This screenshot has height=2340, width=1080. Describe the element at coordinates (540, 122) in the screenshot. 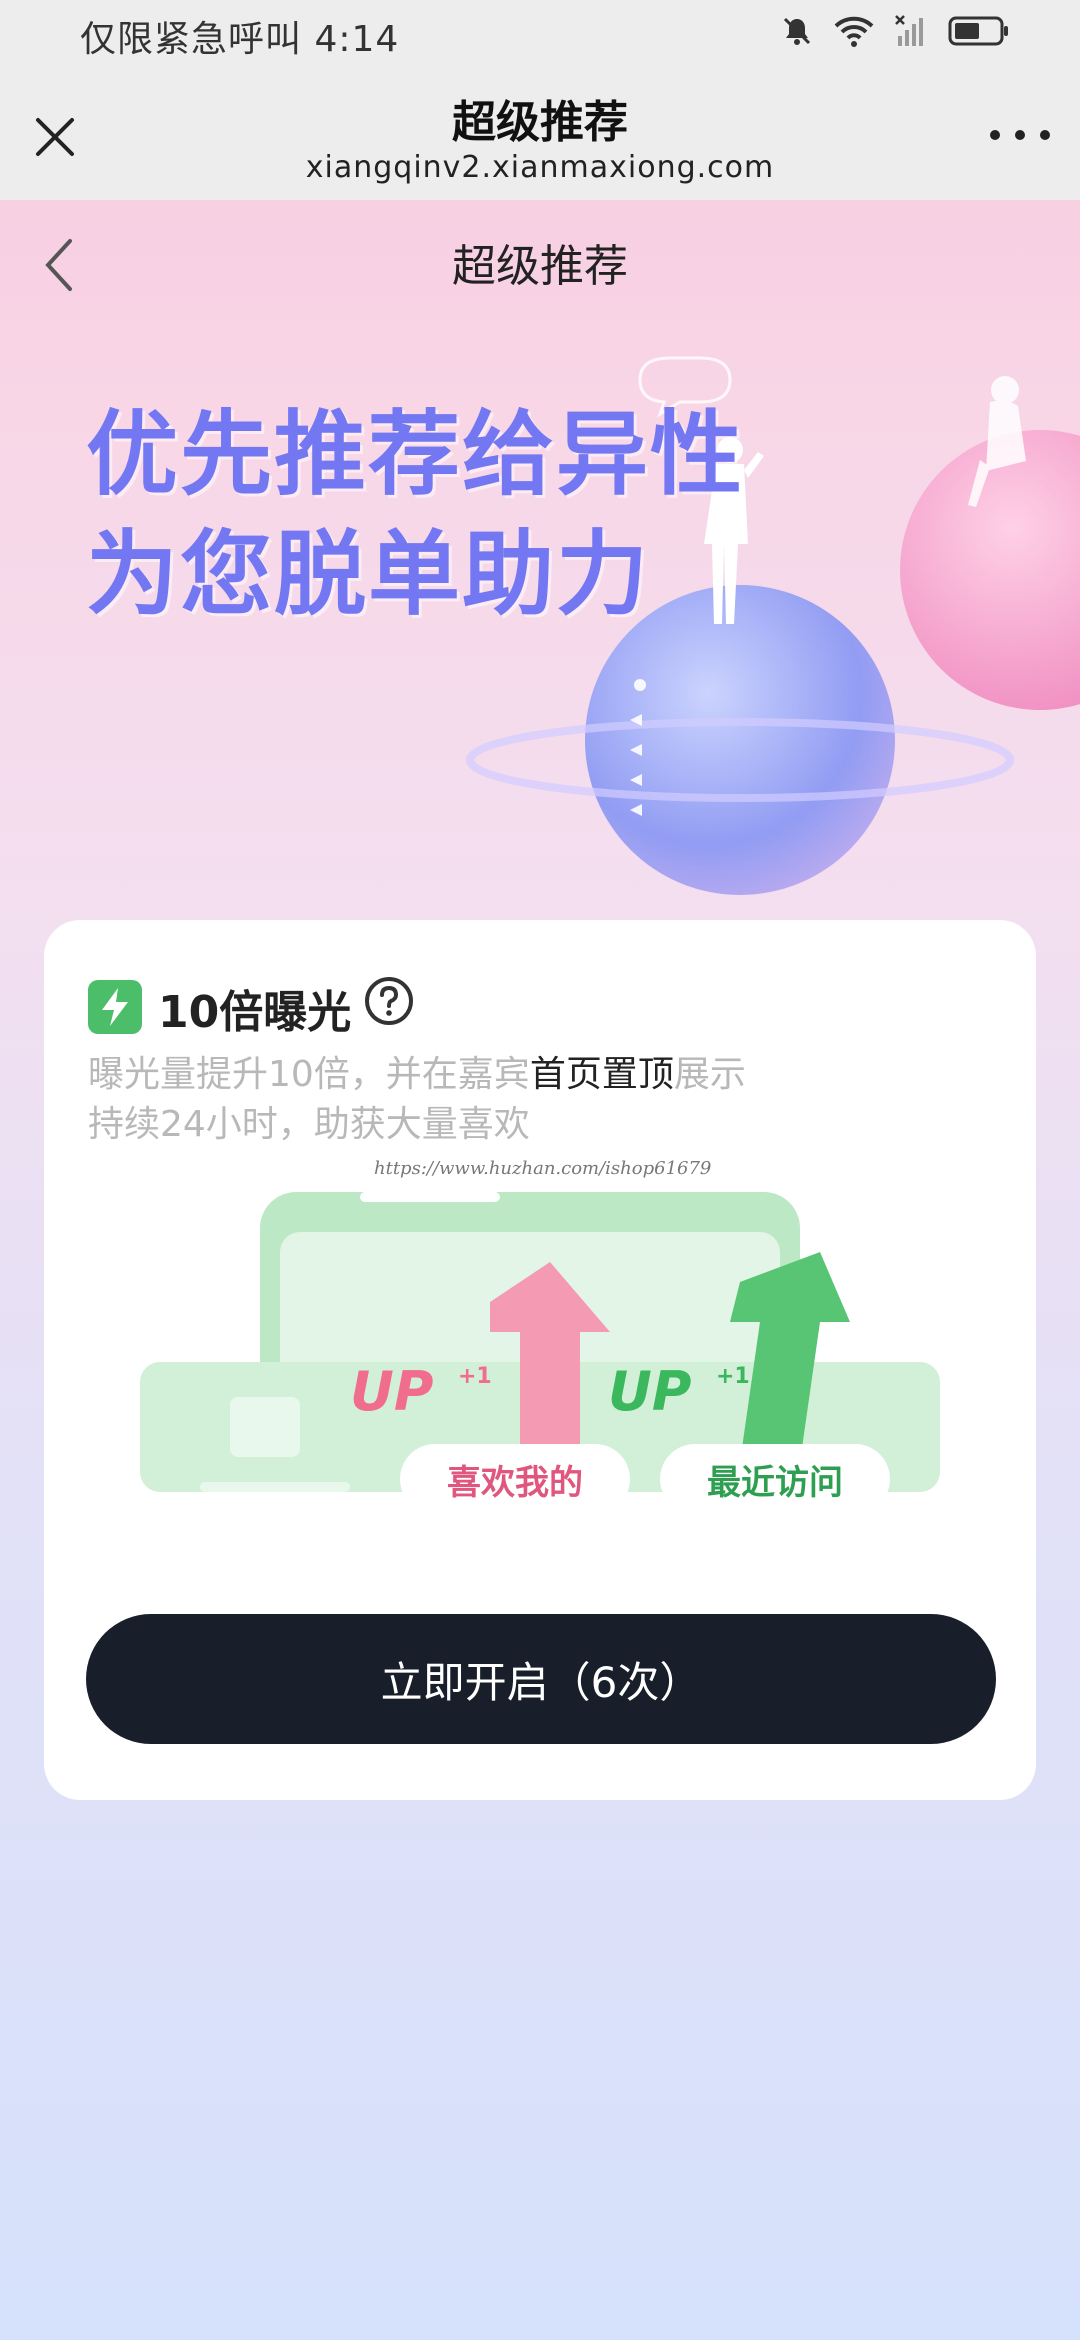

I see `browser-title: 超级推荐` at that location.